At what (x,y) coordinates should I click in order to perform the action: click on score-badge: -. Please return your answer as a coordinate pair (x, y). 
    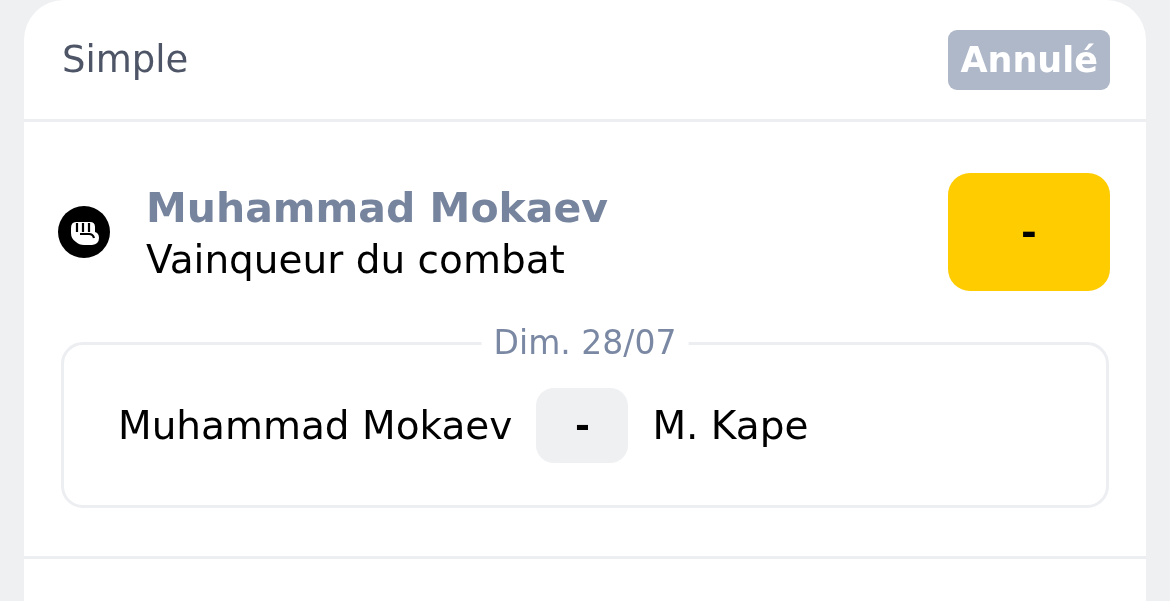
    Looking at the image, I should click on (582, 425).